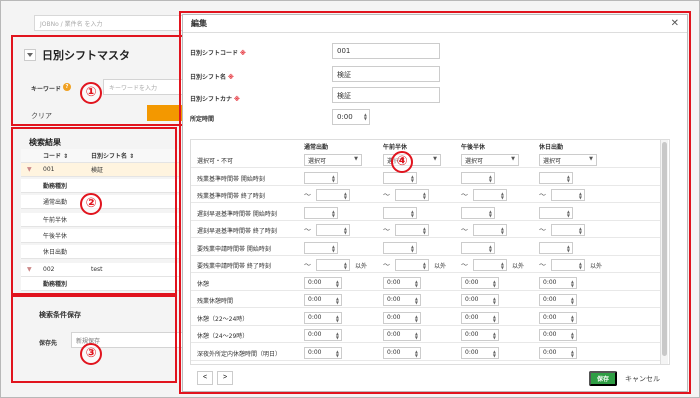 The image size is (700, 398). What do you see at coordinates (91, 93) in the screenshot?
I see `annotation-1: ①` at bounding box center [91, 93].